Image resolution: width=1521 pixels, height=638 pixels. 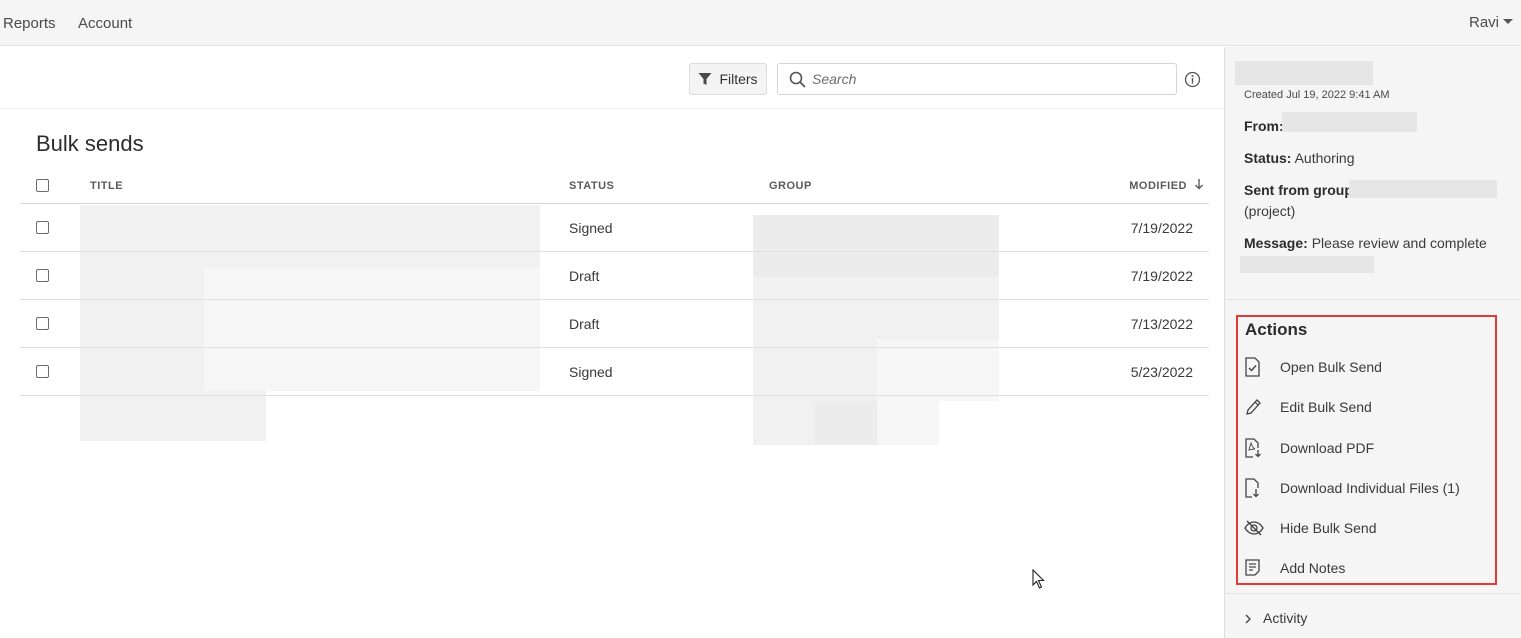 I want to click on action-label: Add Notes, so click(x=1313, y=568).